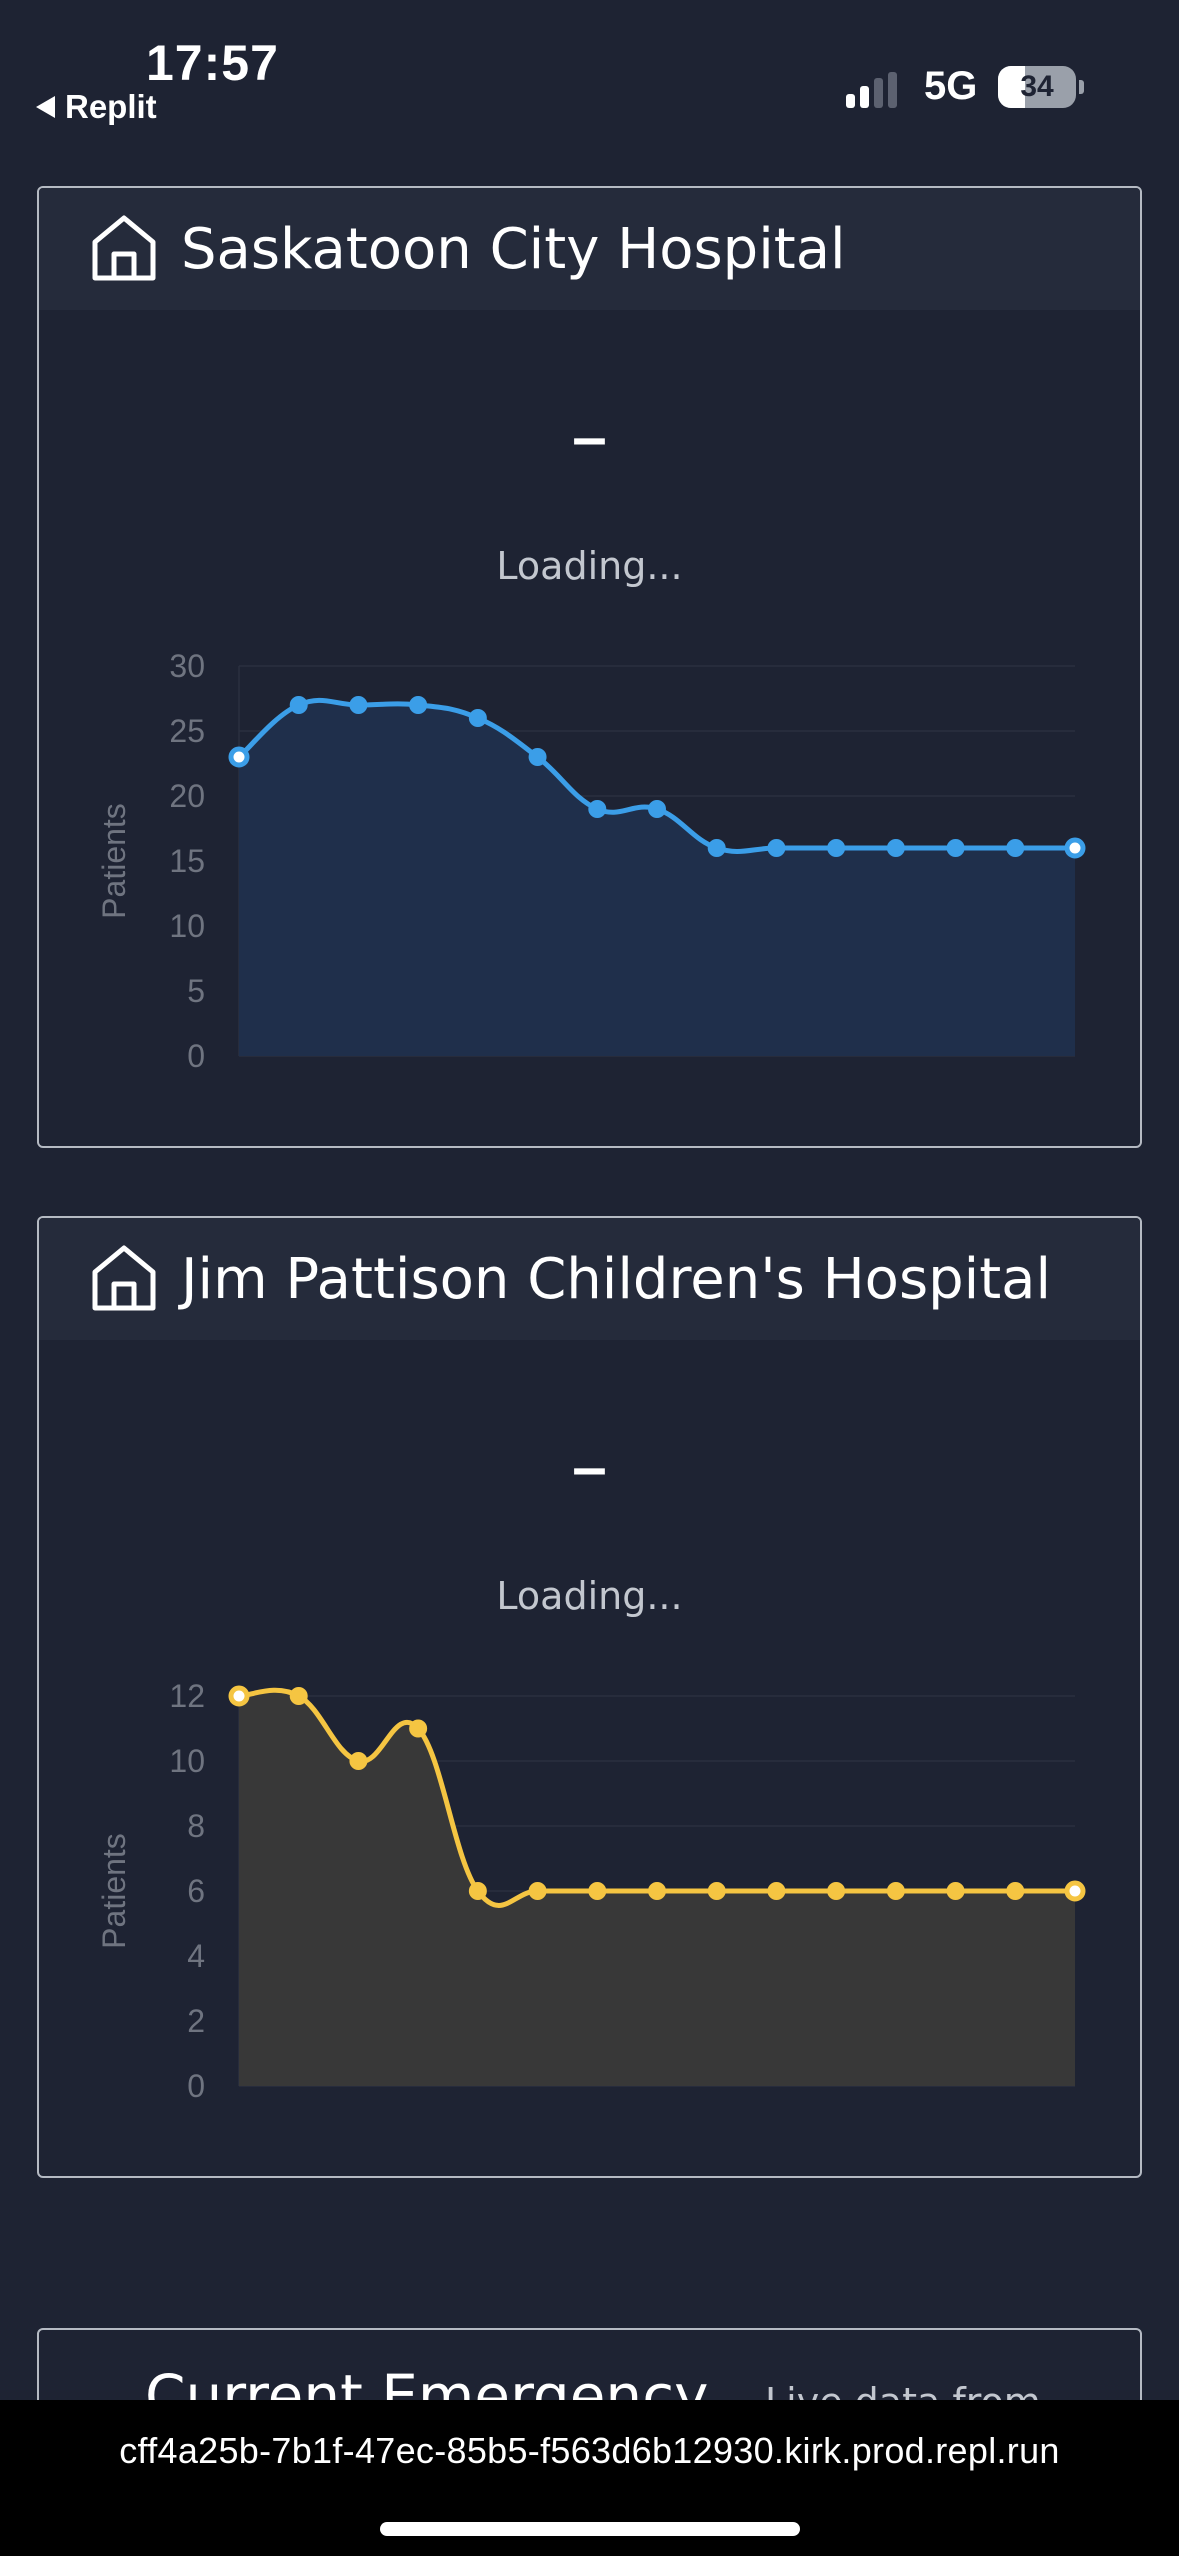 The height and width of the screenshot is (2556, 1179). What do you see at coordinates (616, 1279) in the screenshot?
I see `hospital-name: Jim Pattison Children's Hospital` at bounding box center [616, 1279].